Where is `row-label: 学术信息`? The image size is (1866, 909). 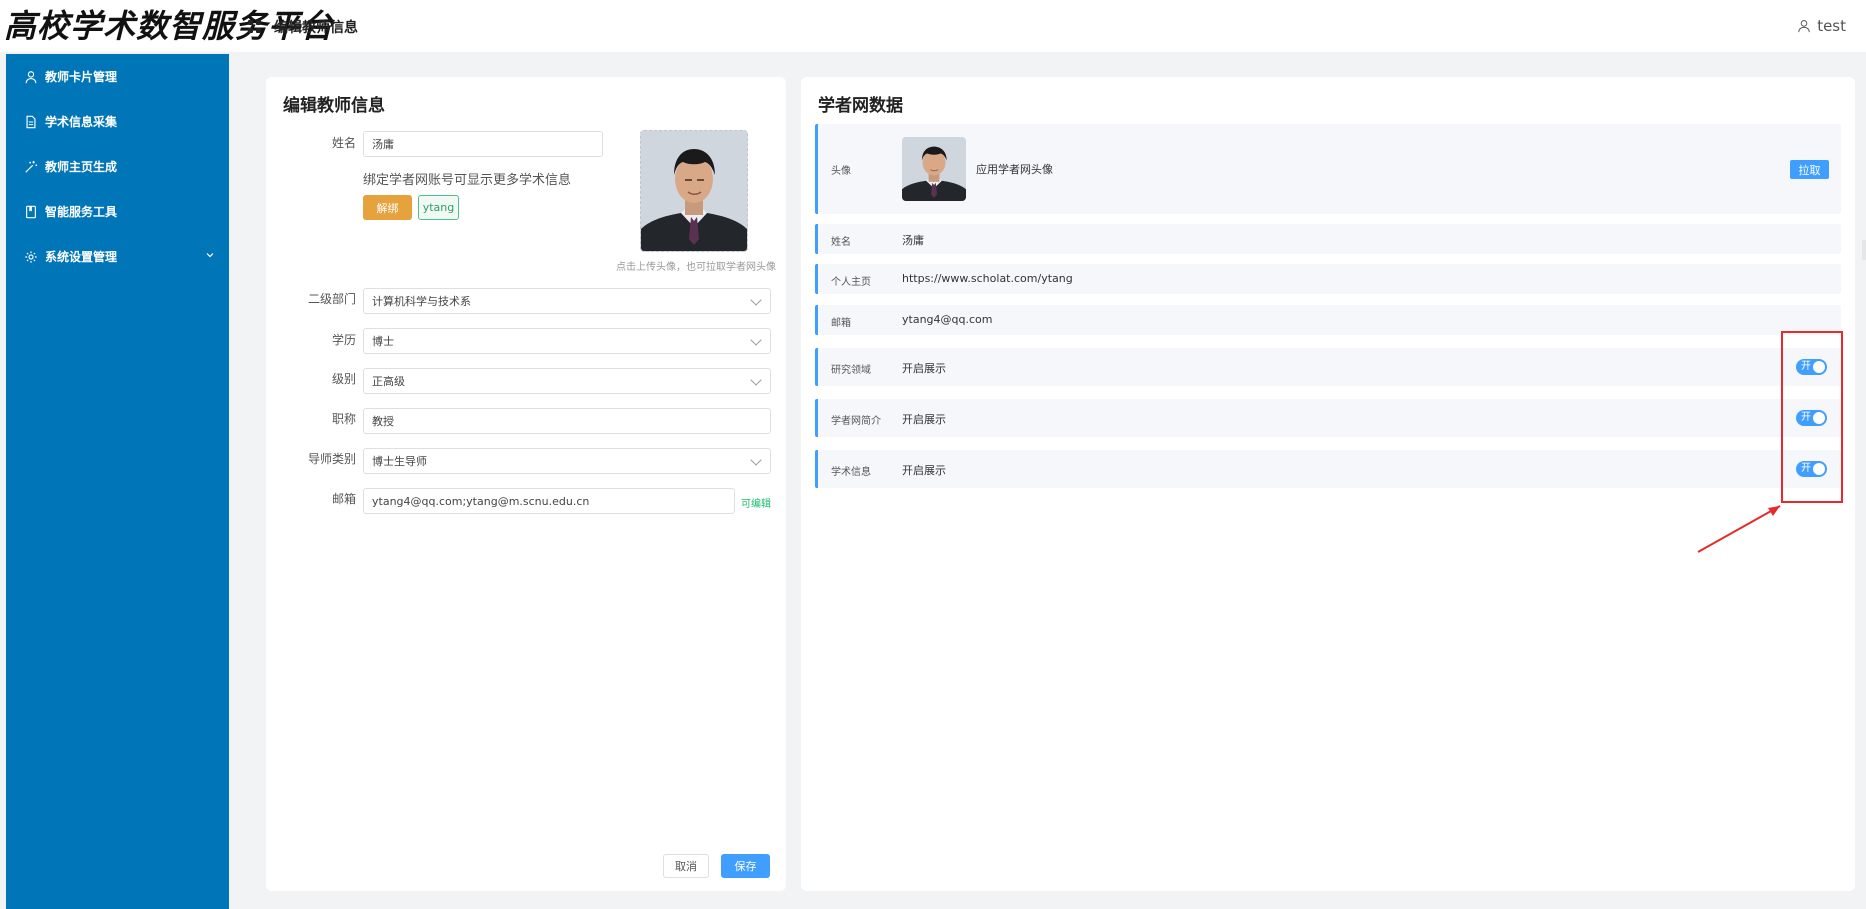 row-label: 学术信息 is located at coordinates (851, 472).